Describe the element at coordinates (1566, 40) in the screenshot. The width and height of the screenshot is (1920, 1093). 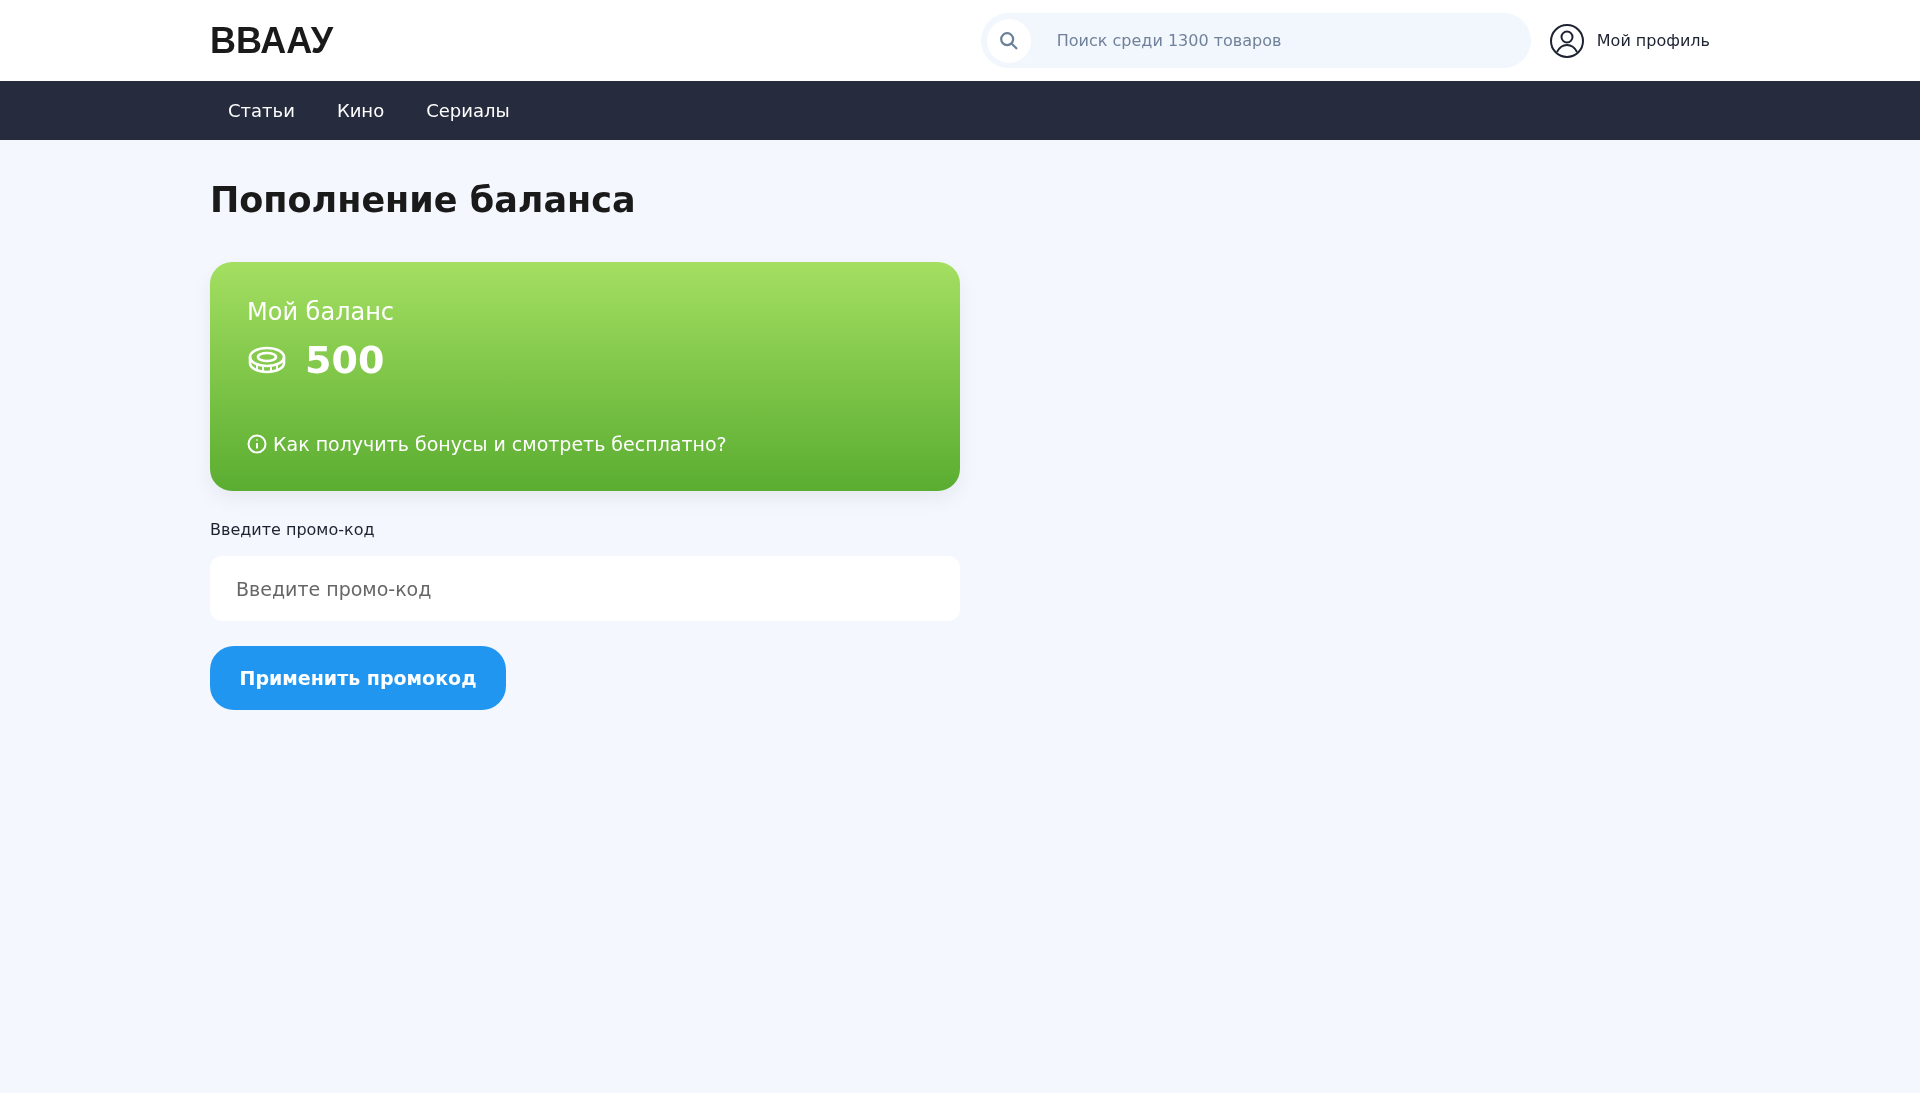
I see `user-icon` at that location.